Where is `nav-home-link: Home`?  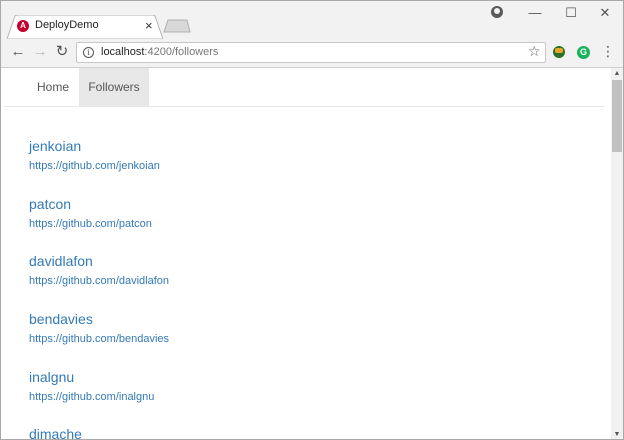
nav-home-link: Home is located at coordinates (53, 87).